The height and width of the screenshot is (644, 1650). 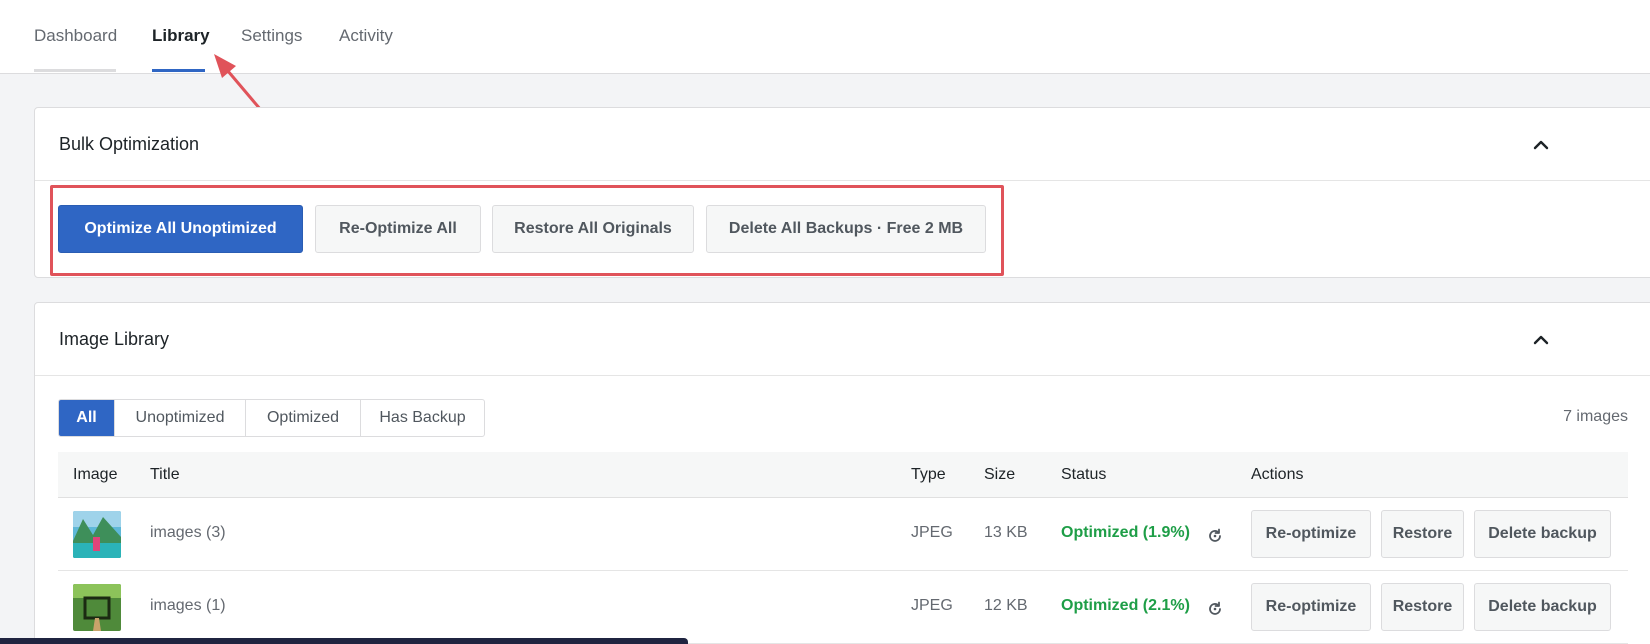 I want to click on filter-has-backup-label: Has Backup, so click(x=422, y=417).